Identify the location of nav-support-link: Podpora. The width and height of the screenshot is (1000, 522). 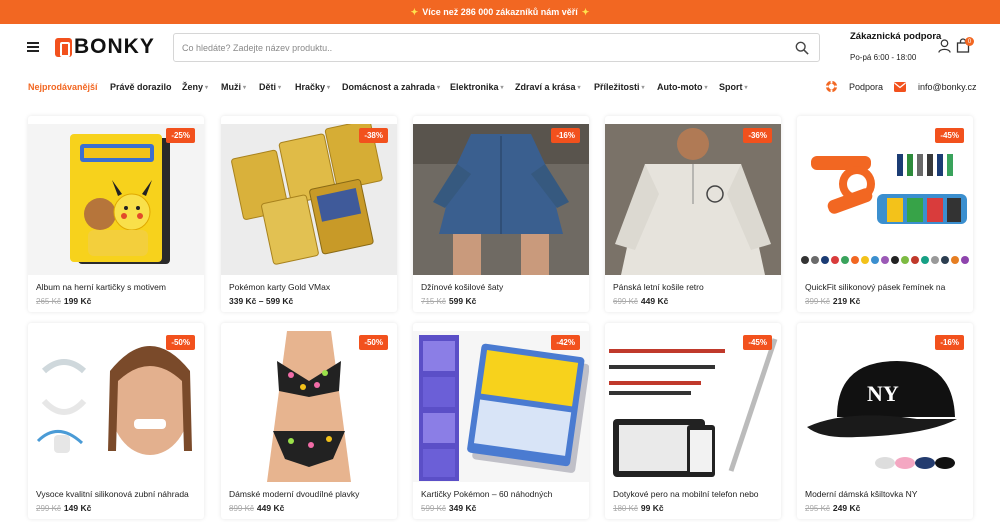
(866, 87).